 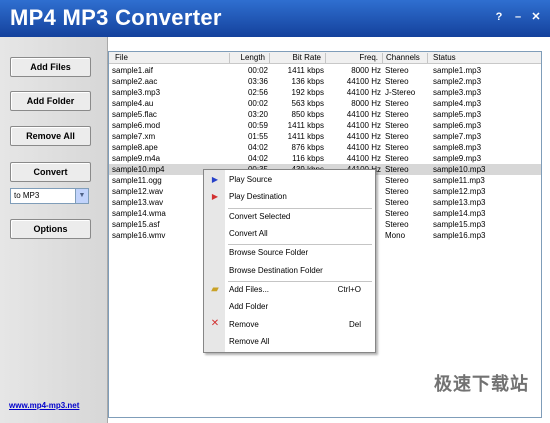 What do you see at coordinates (81, 196) in the screenshot?
I see `chevron-down-icon: ▼` at bounding box center [81, 196].